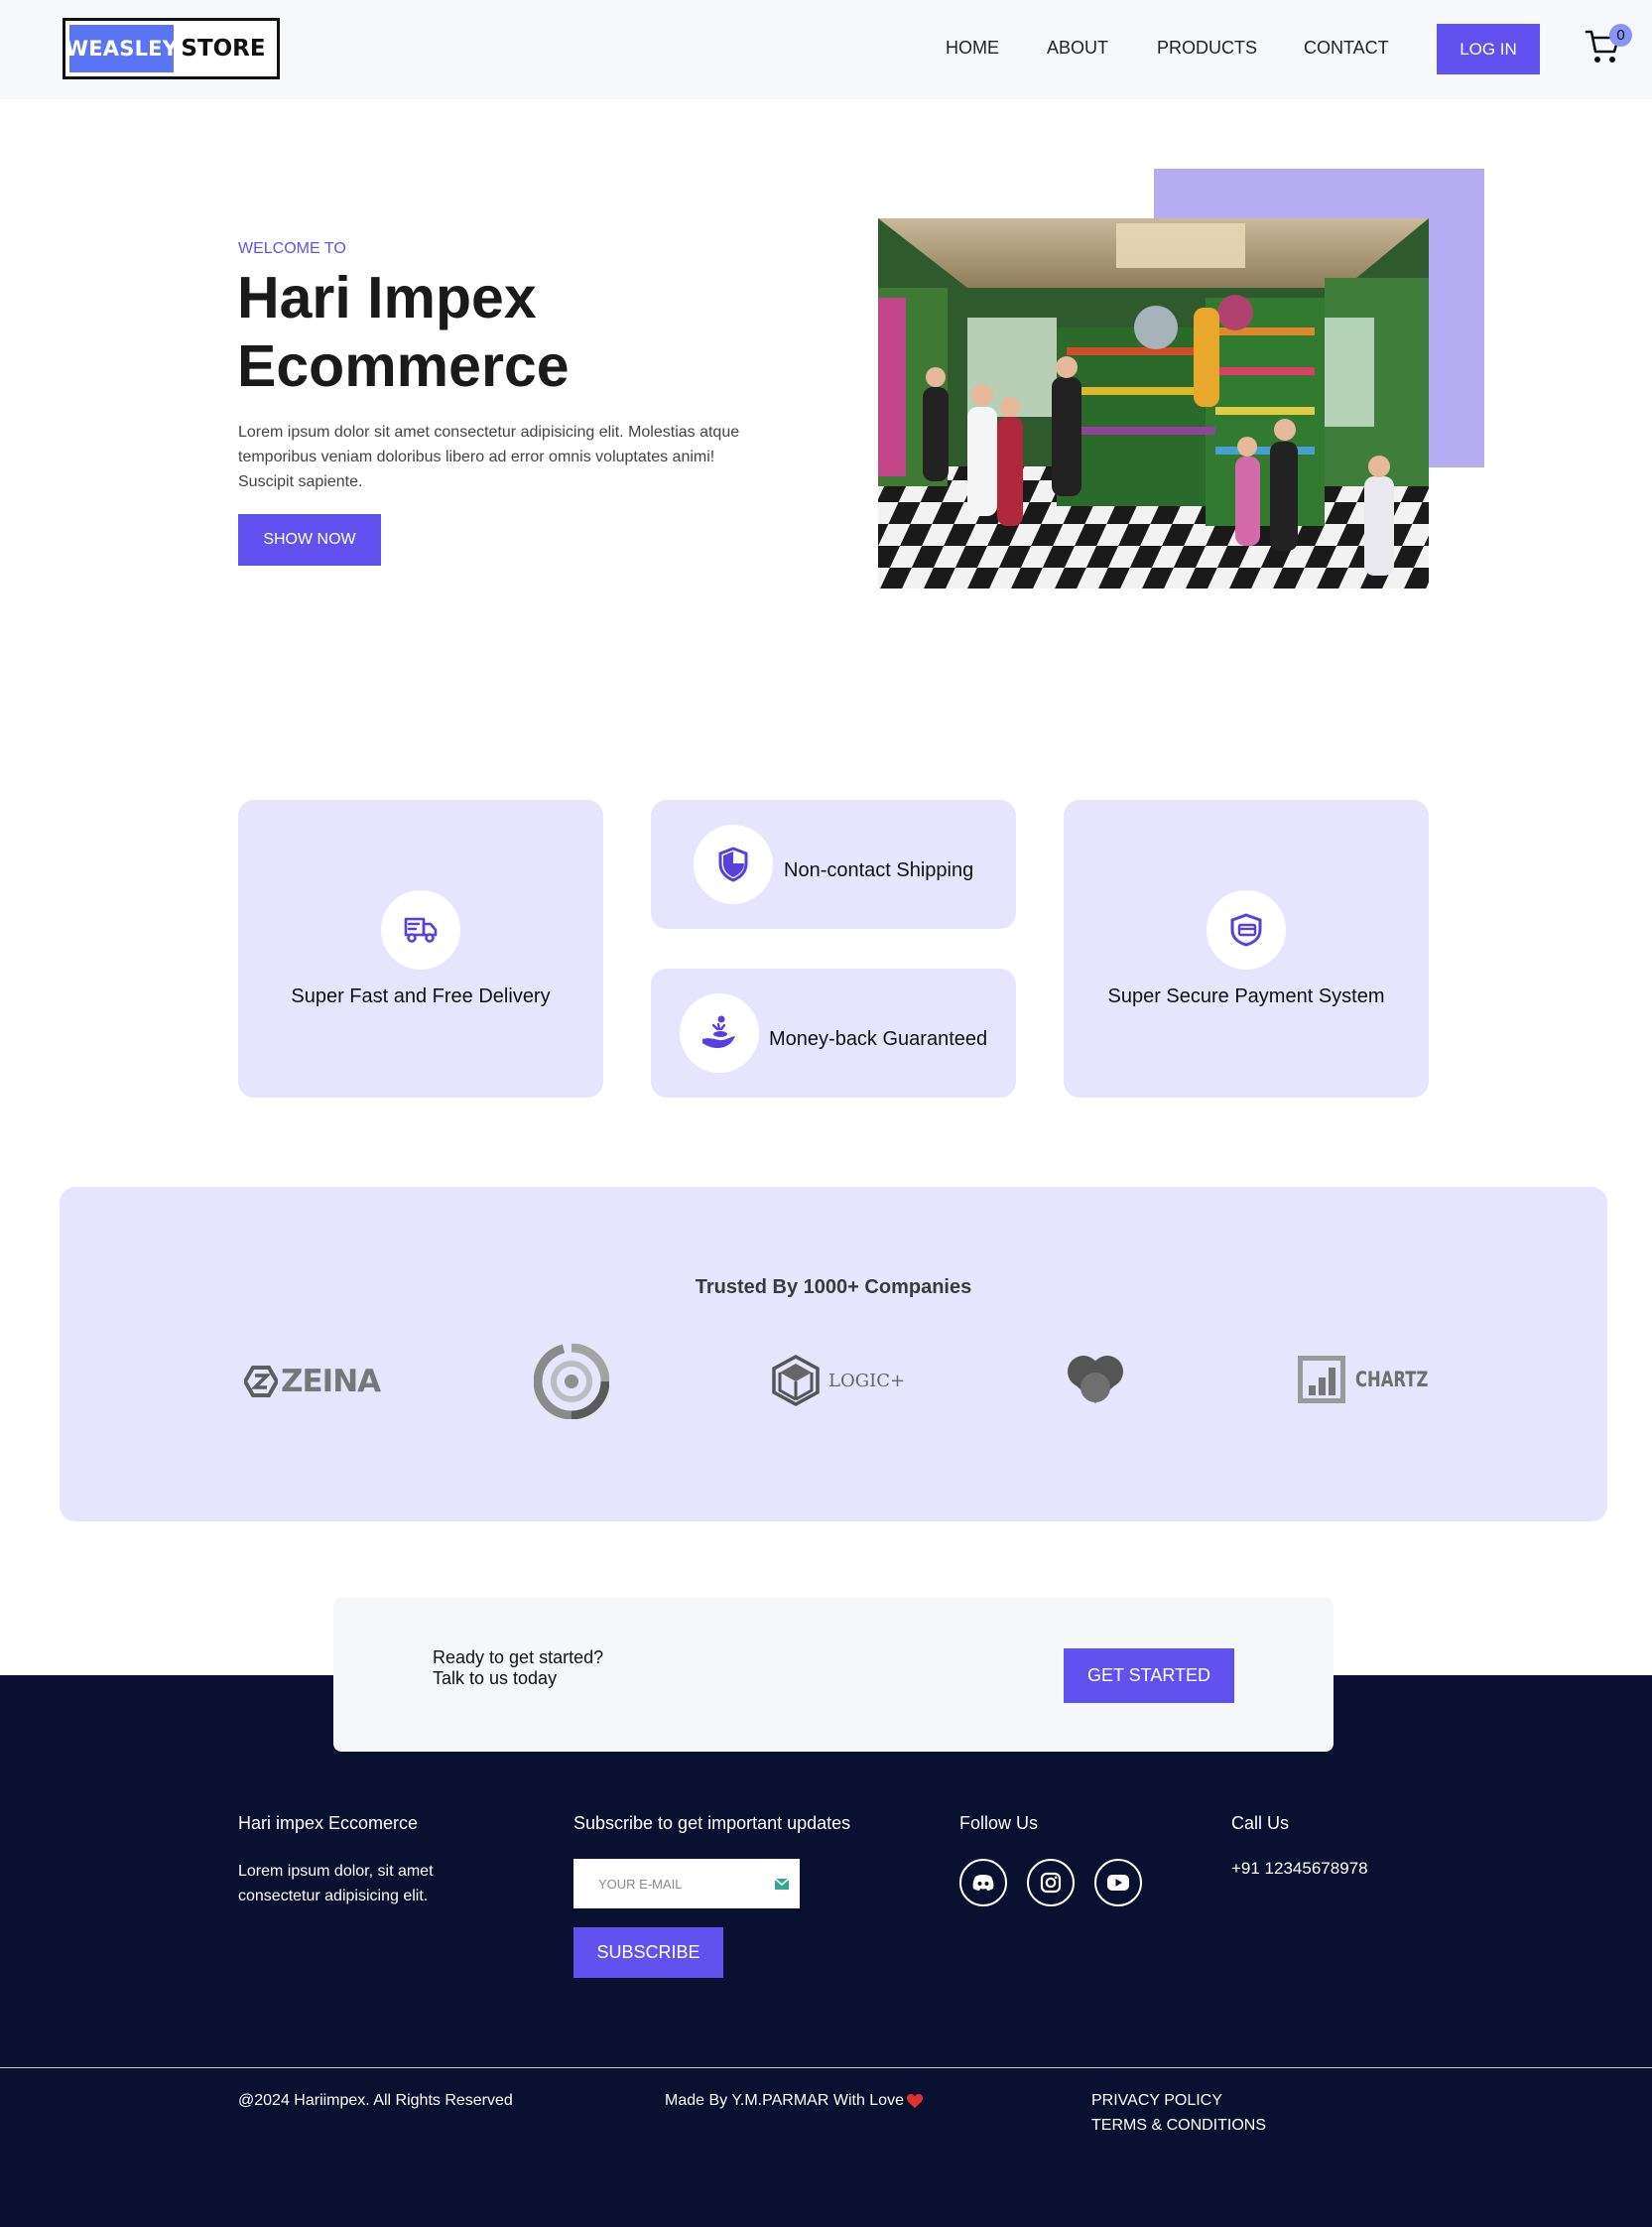 Image resolution: width=1652 pixels, height=2227 pixels. I want to click on brand-logo-logic: LOGIC+, so click(838, 1380).